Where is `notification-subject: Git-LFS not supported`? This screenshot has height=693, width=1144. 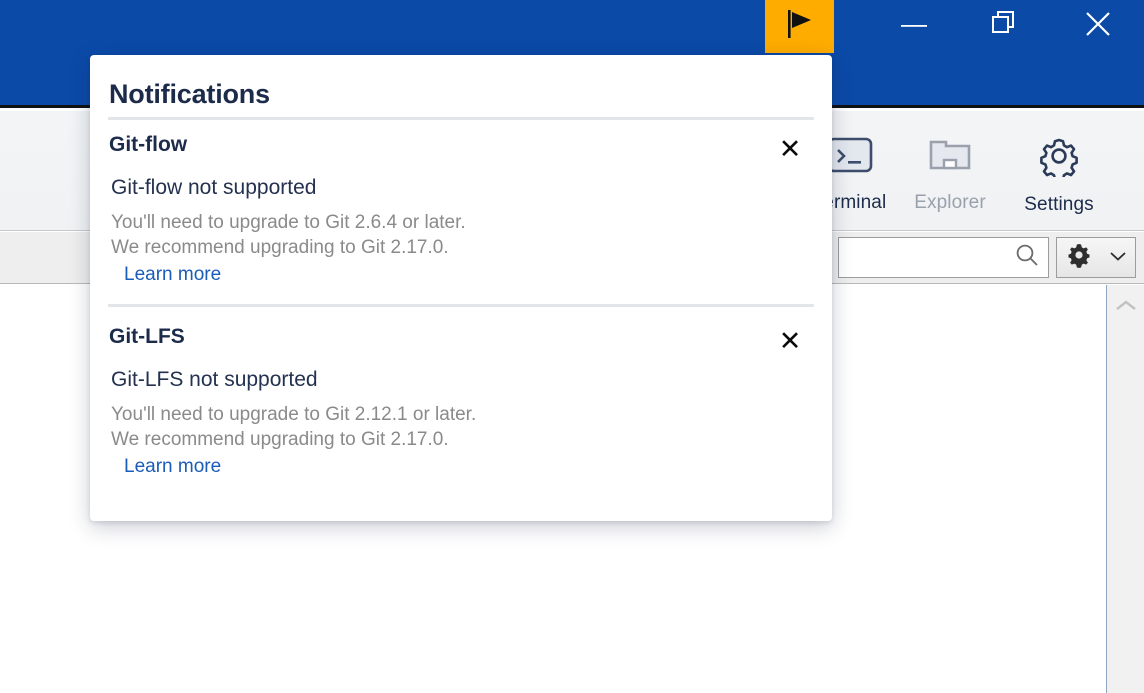 notification-subject: Git-LFS not supported is located at coordinates (214, 379).